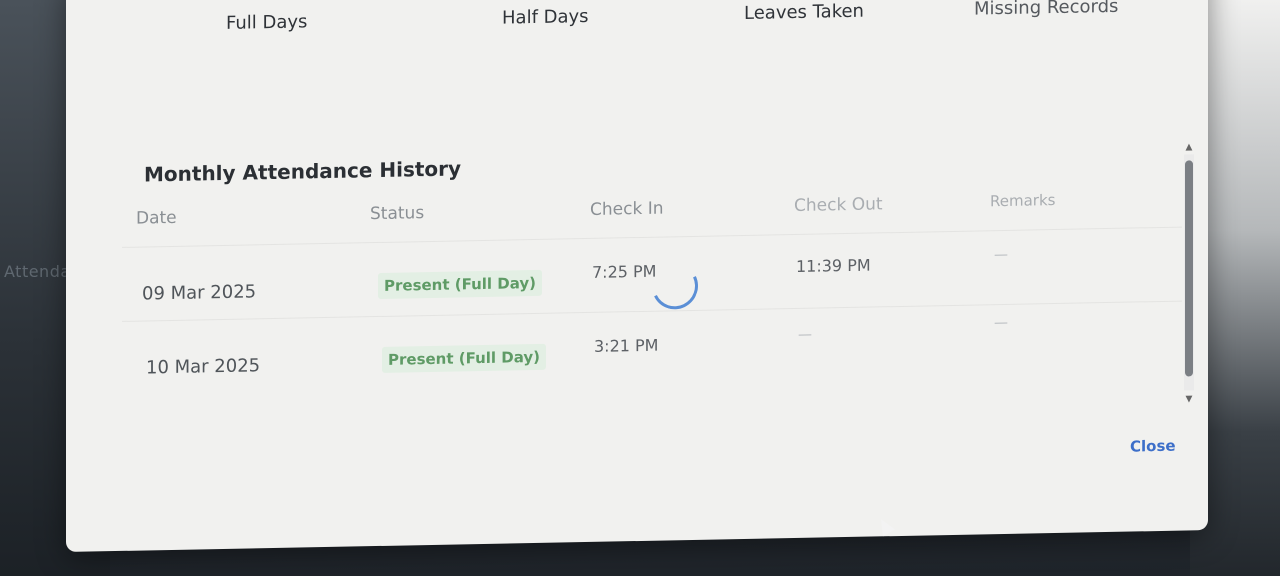 The height and width of the screenshot is (576, 1280). I want to click on stat-label-leaves-taken: Leaves Taken, so click(804, 12).